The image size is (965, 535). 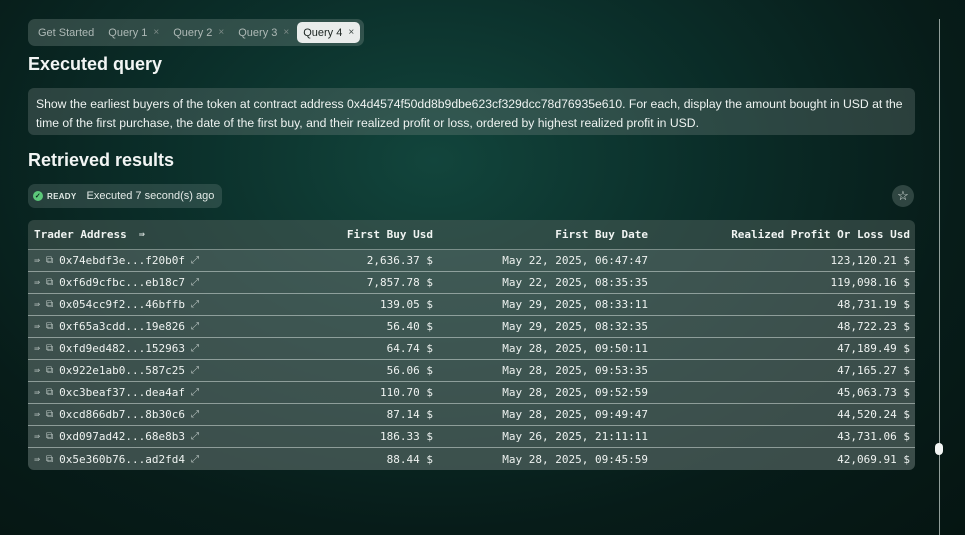 I want to click on status-badge: ✓ READY, so click(x=55, y=196).